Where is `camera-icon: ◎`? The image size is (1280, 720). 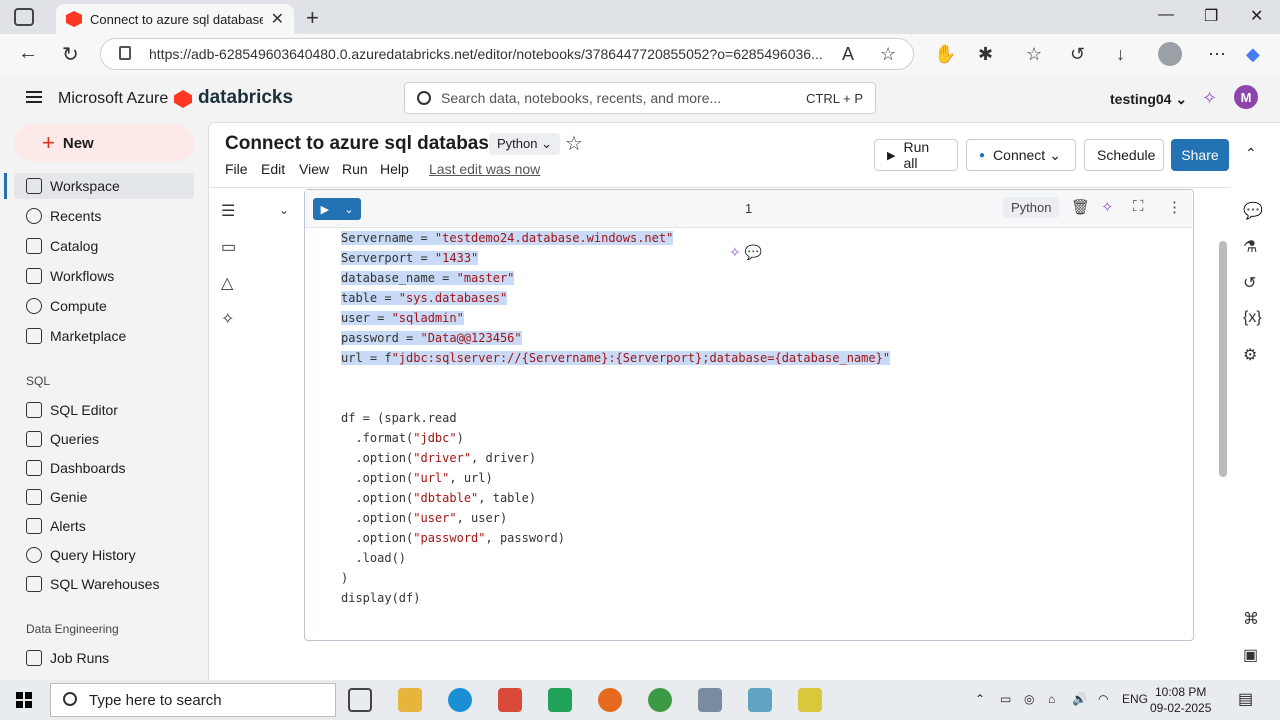 camera-icon: ◎ is located at coordinates (1029, 699).